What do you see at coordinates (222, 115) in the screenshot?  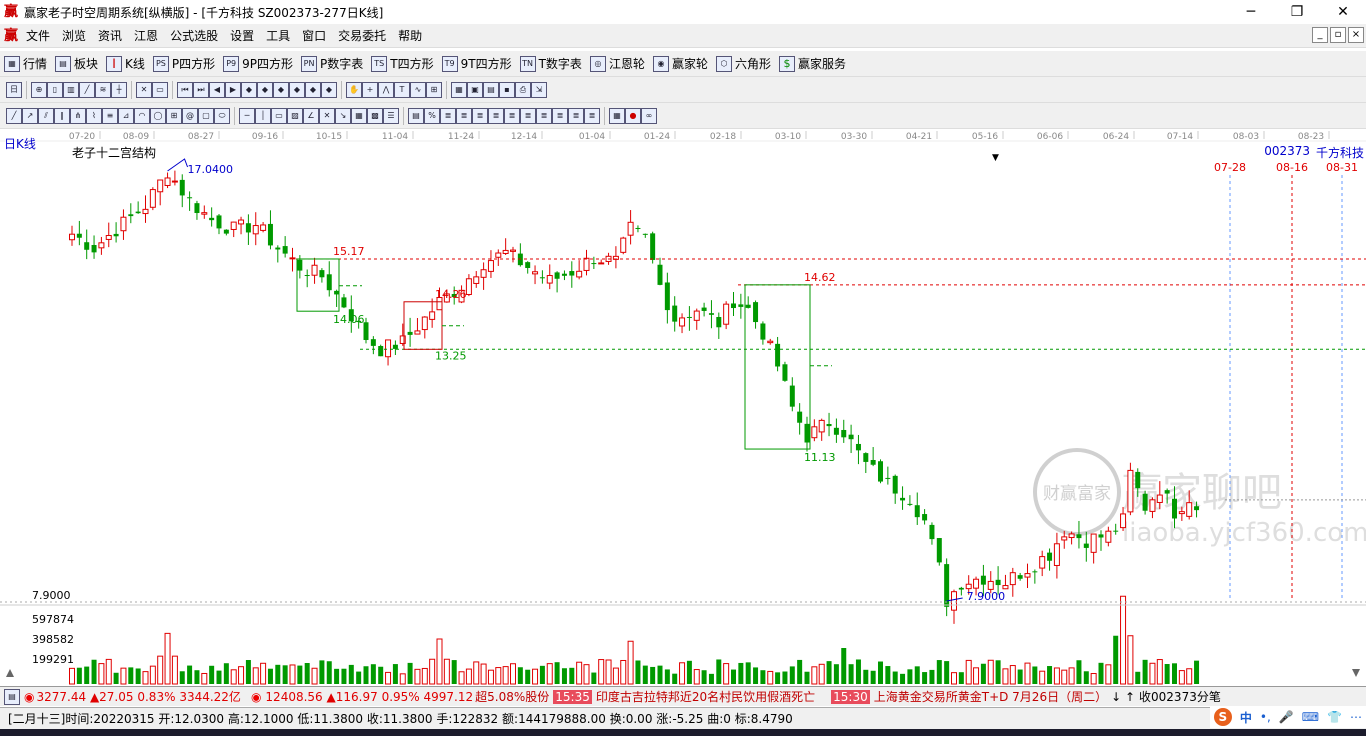 I see `draw-ellipse-icon: ⬭` at bounding box center [222, 115].